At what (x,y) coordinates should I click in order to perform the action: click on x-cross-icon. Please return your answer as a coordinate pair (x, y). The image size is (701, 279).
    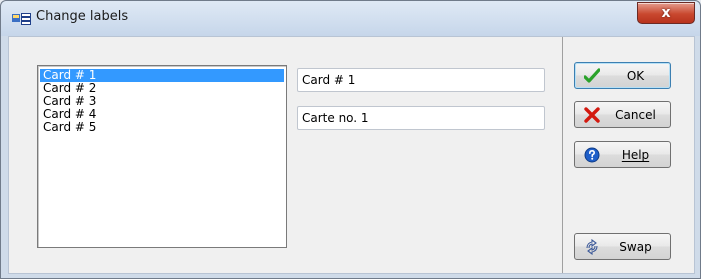
    Looking at the image, I should click on (592, 115).